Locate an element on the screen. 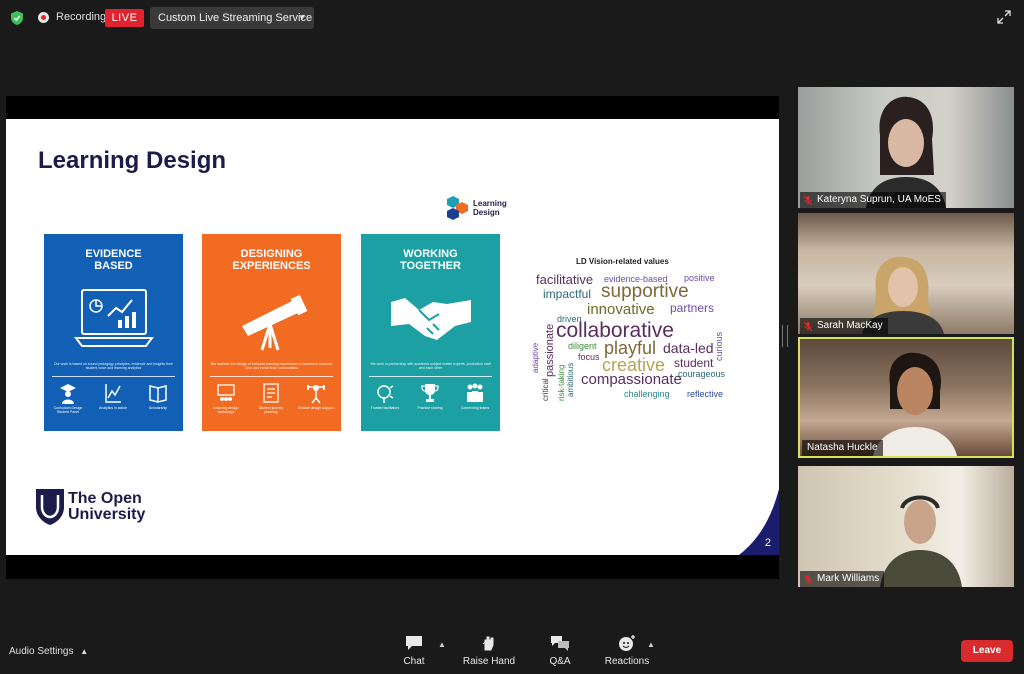 The image size is (1024, 674). participant-video-tile: Mark Williams is located at coordinates (906, 526).